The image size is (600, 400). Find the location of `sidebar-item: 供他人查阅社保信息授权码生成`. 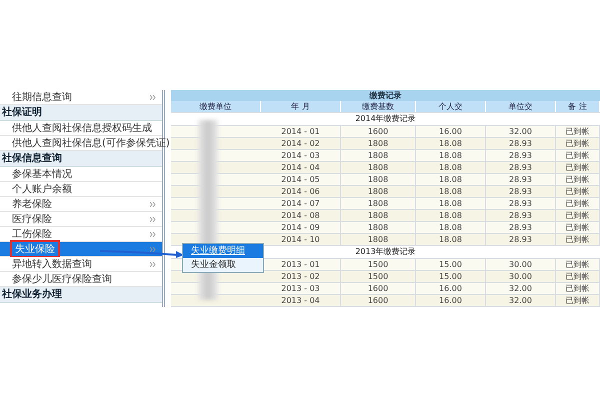

sidebar-item: 供他人查阅社保信息授权码生成 is located at coordinates (81, 128).